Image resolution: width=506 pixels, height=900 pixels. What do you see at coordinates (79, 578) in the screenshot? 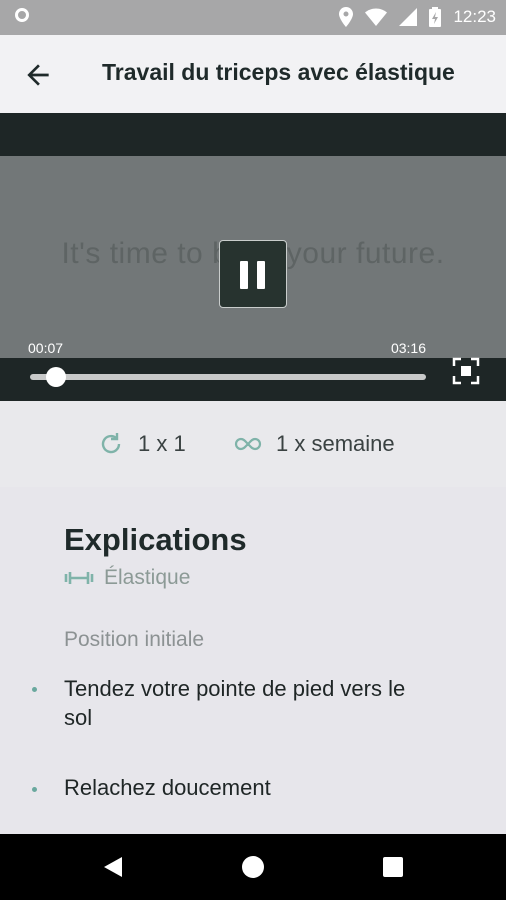
I see `dumbbell-icon` at bounding box center [79, 578].